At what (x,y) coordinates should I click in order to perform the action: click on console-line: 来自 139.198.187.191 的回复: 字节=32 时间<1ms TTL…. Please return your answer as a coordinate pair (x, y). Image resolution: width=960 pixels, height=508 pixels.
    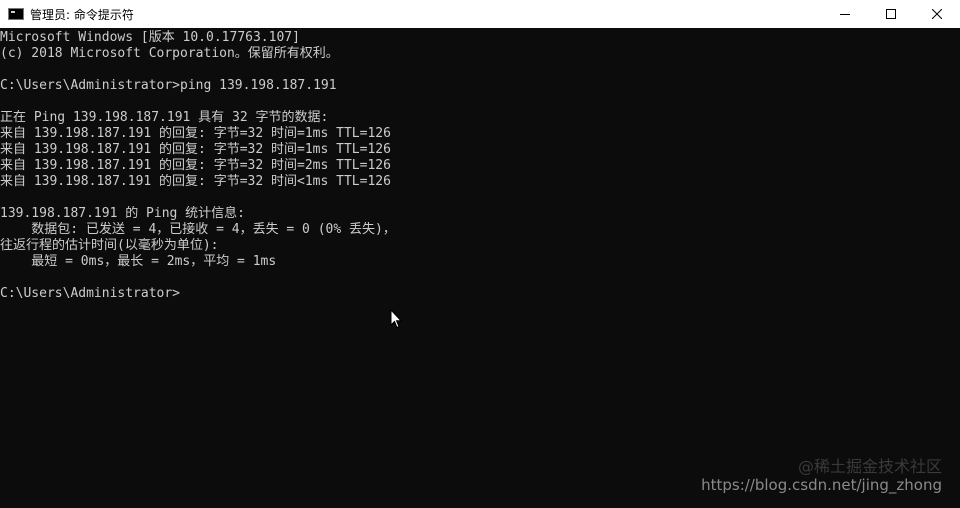
    Looking at the image, I should click on (195, 181).